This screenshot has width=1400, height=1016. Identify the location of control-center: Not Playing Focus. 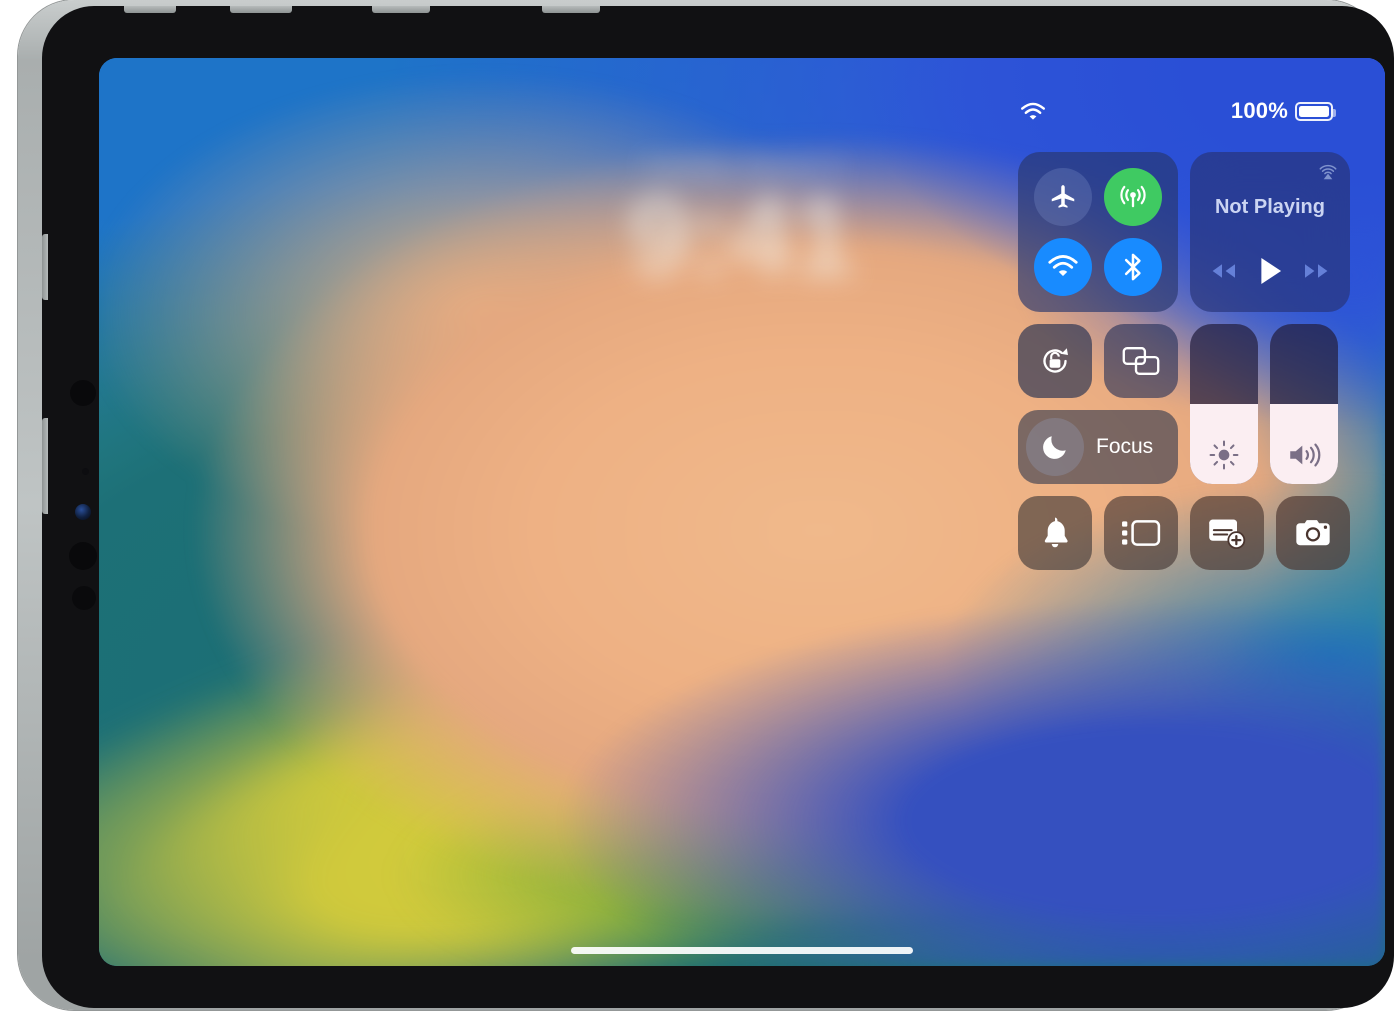
(1184, 367).